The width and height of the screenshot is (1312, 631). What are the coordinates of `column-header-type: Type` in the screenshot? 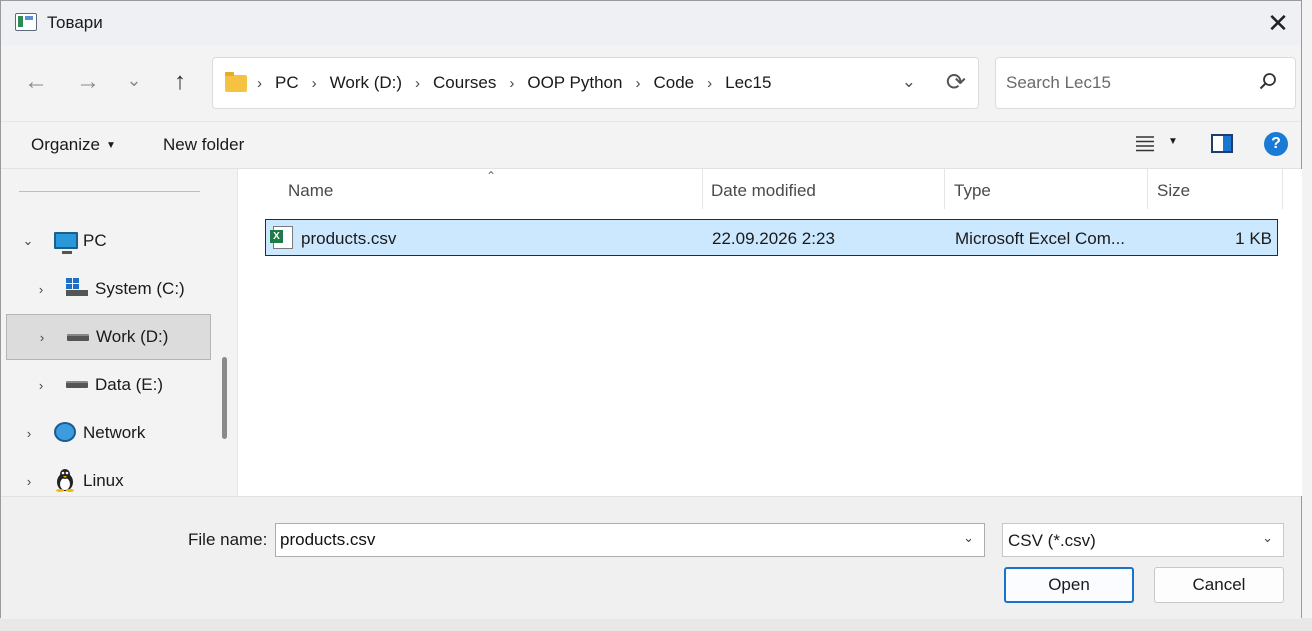 It's located at (972, 191).